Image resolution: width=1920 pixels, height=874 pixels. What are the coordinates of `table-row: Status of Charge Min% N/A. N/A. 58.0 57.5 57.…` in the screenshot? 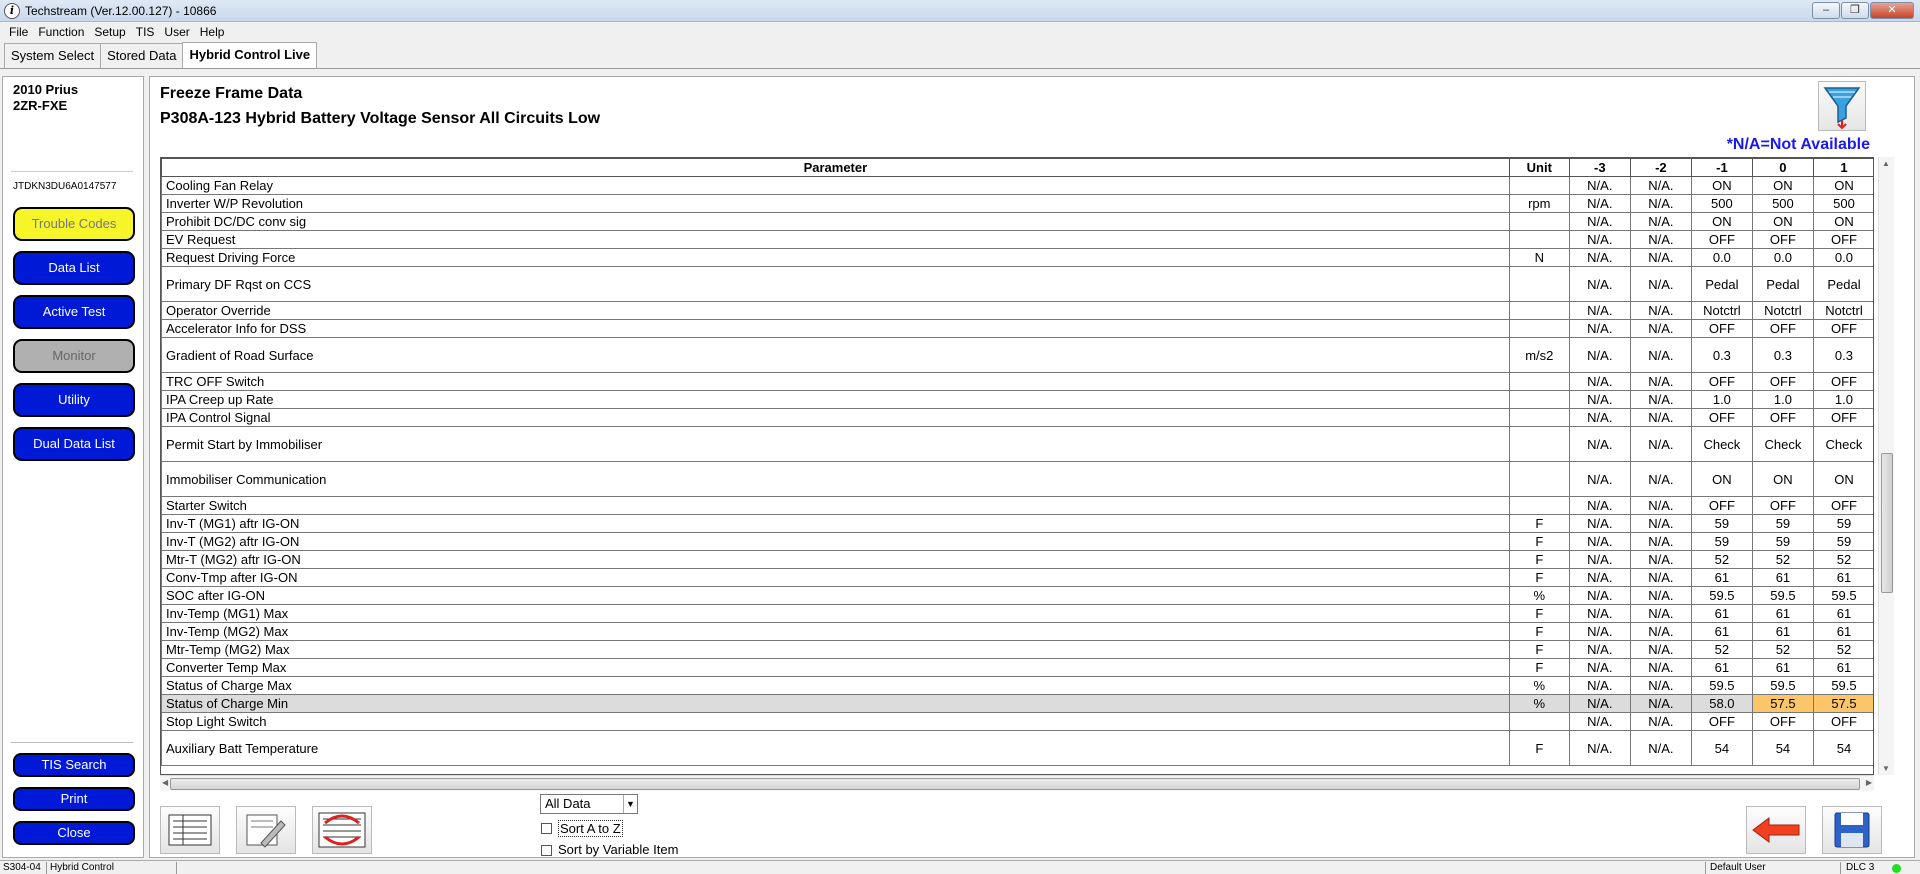 It's located at (1017, 703).